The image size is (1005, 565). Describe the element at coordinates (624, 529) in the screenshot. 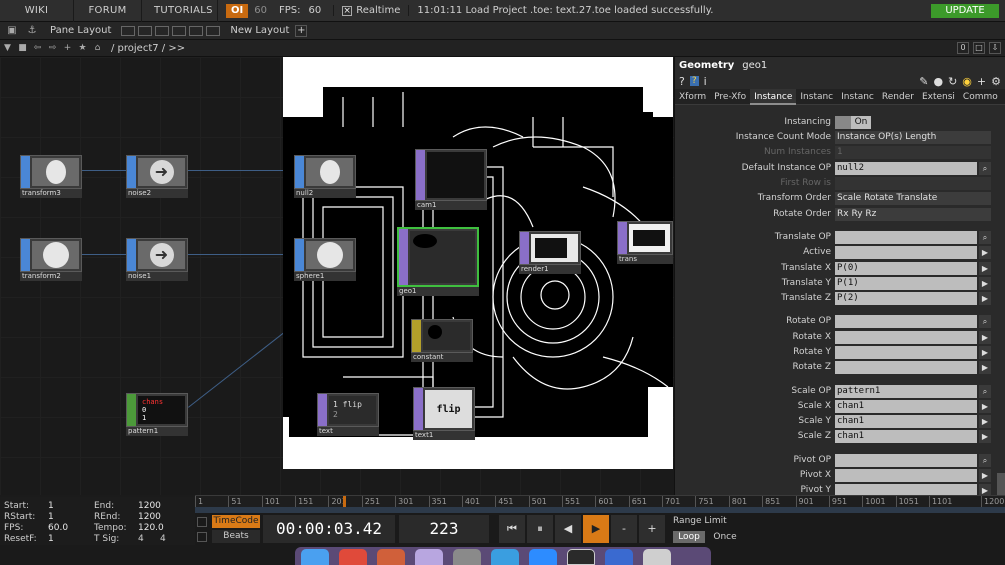

I see `step-back-button: -` at that location.